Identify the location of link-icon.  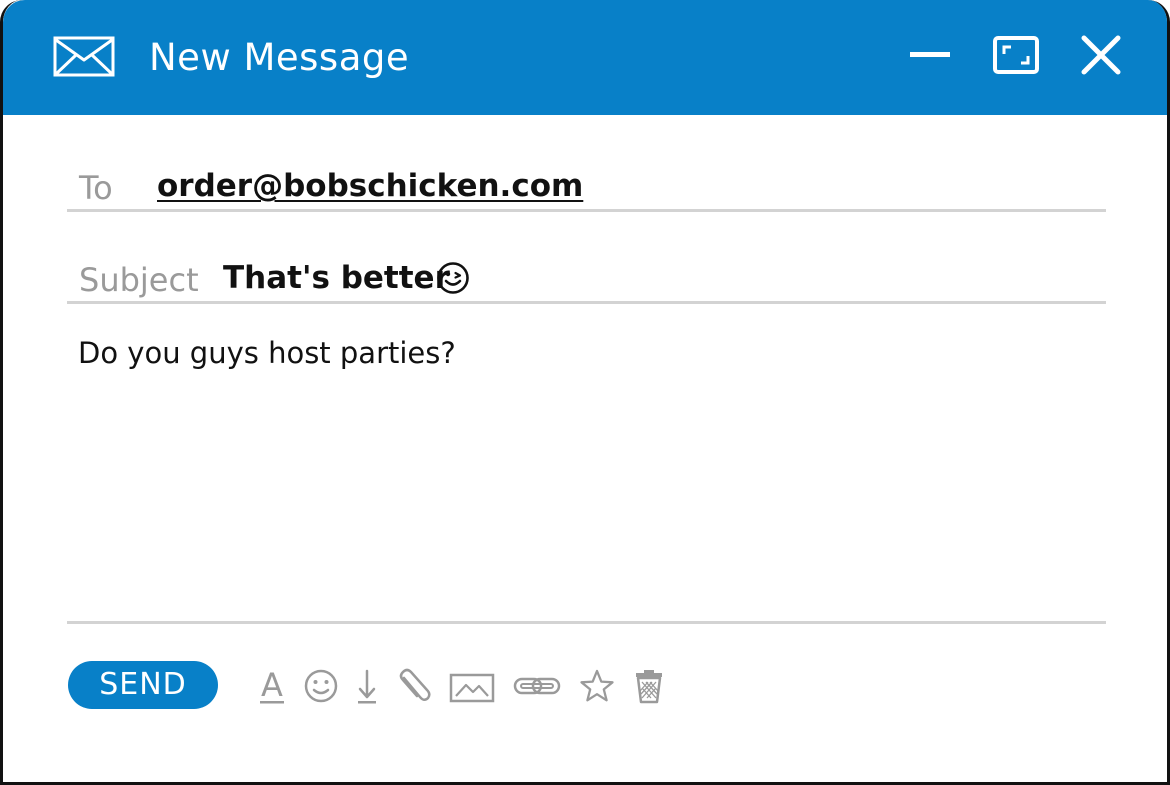
(537, 686).